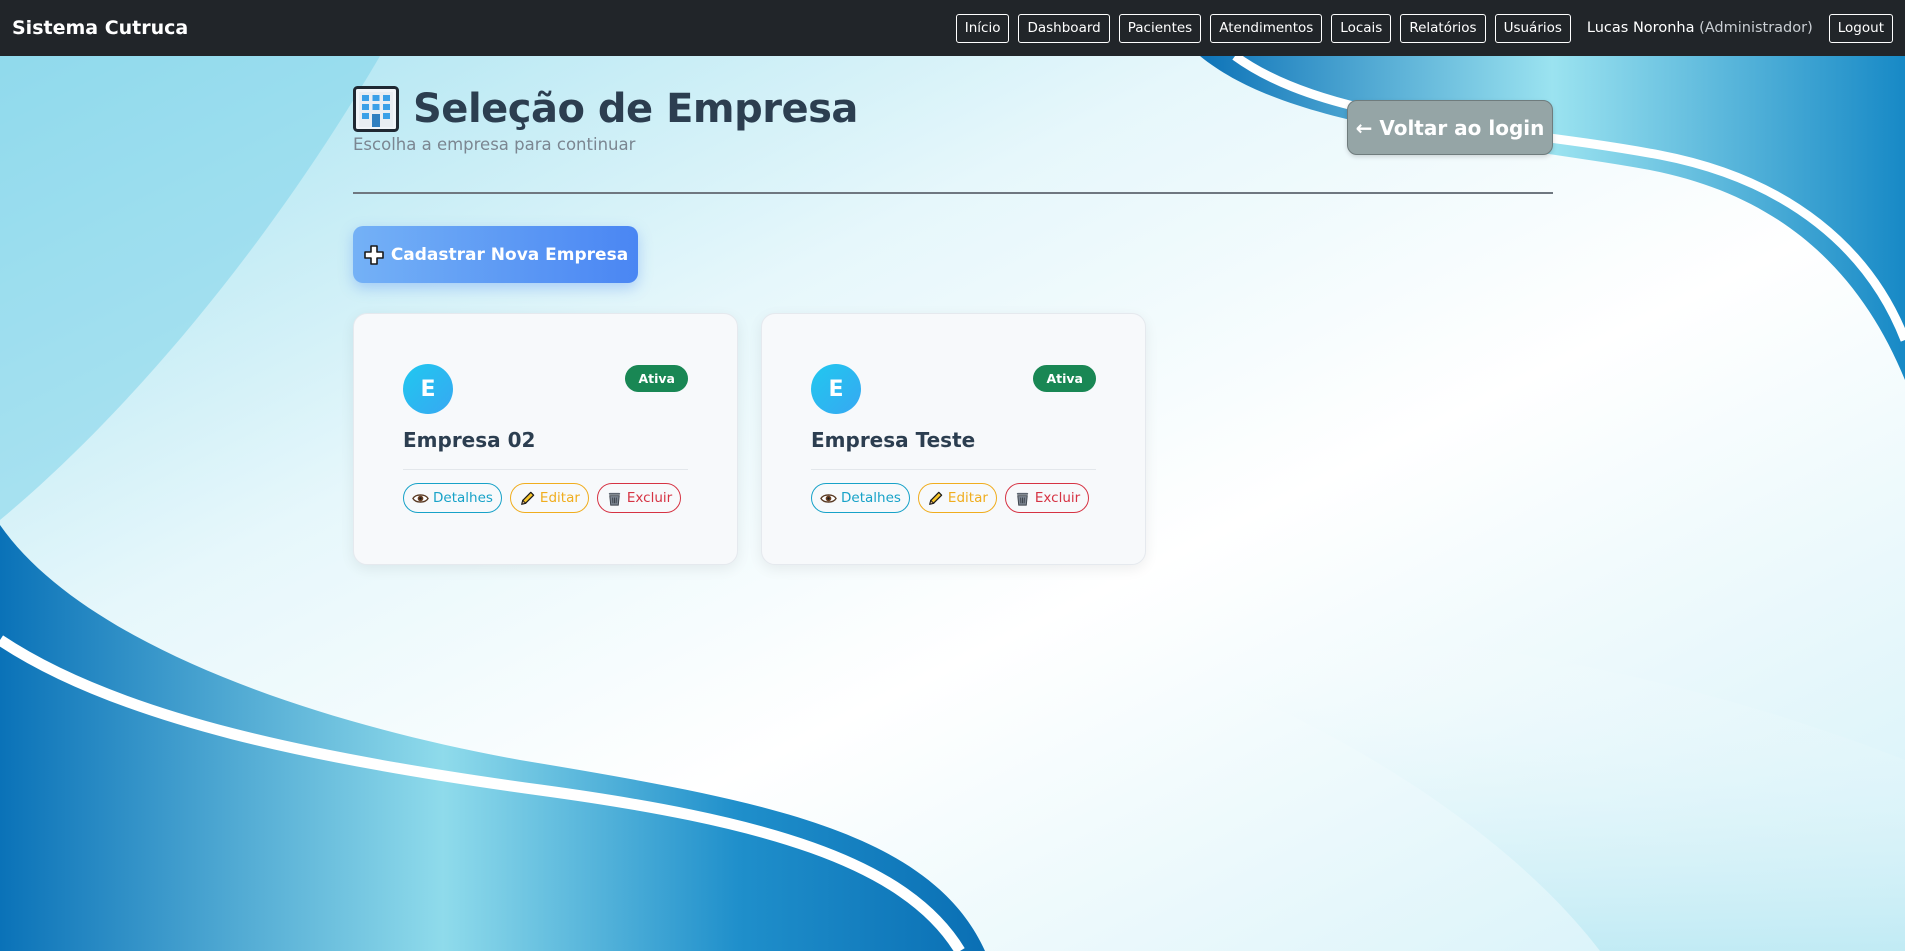 This screenshot has height=951, width=1905. Describe the element at coordinates (982, 28) in the screenshot. I see `nav-link-inicio: Início` at that location.